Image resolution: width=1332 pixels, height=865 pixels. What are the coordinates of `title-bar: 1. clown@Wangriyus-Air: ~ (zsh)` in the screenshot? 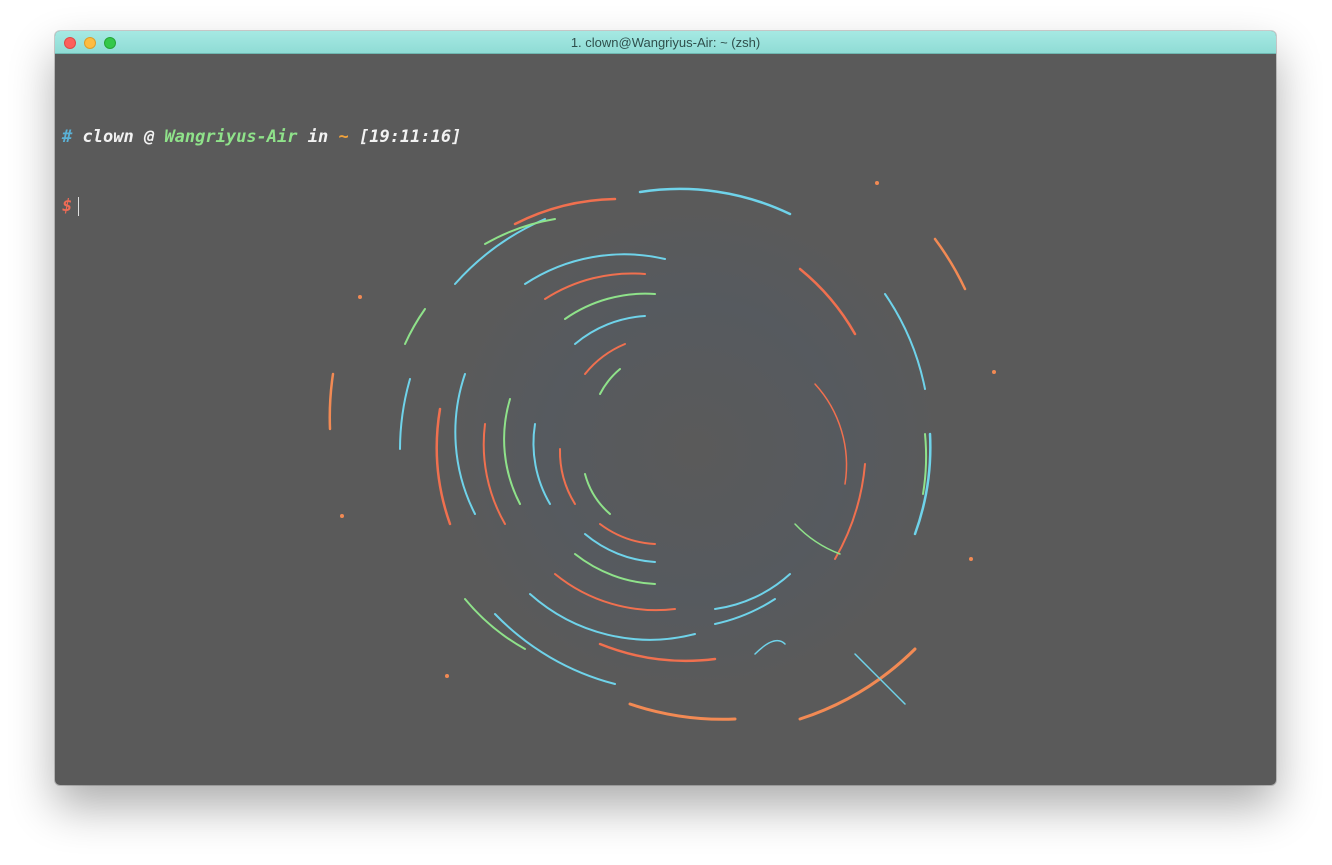 It's located at (665, 42).